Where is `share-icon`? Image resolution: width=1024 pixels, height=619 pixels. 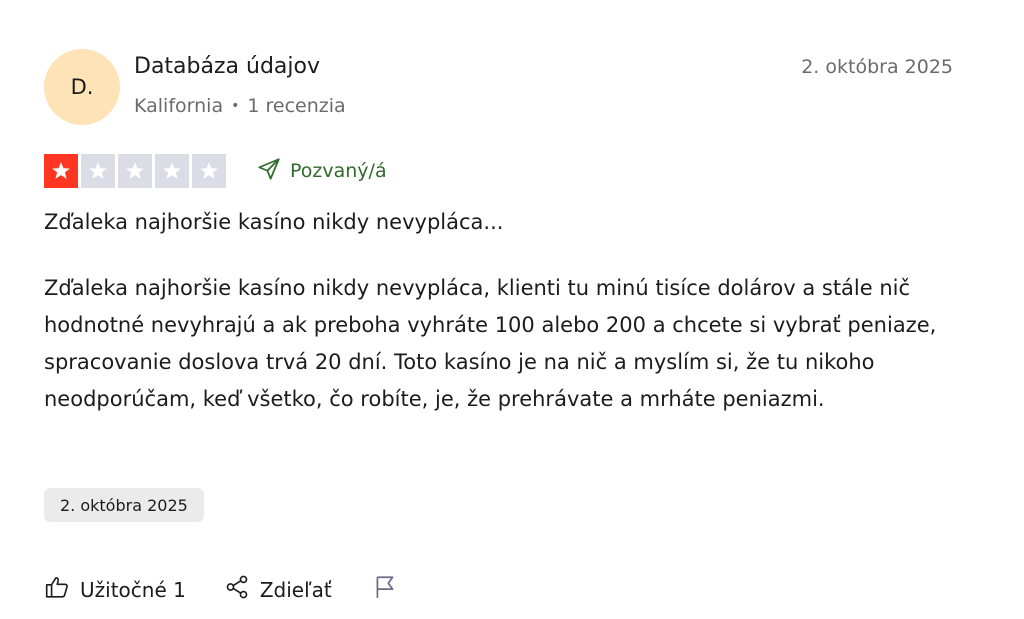 share-icon is located at coordinates (237, 589).